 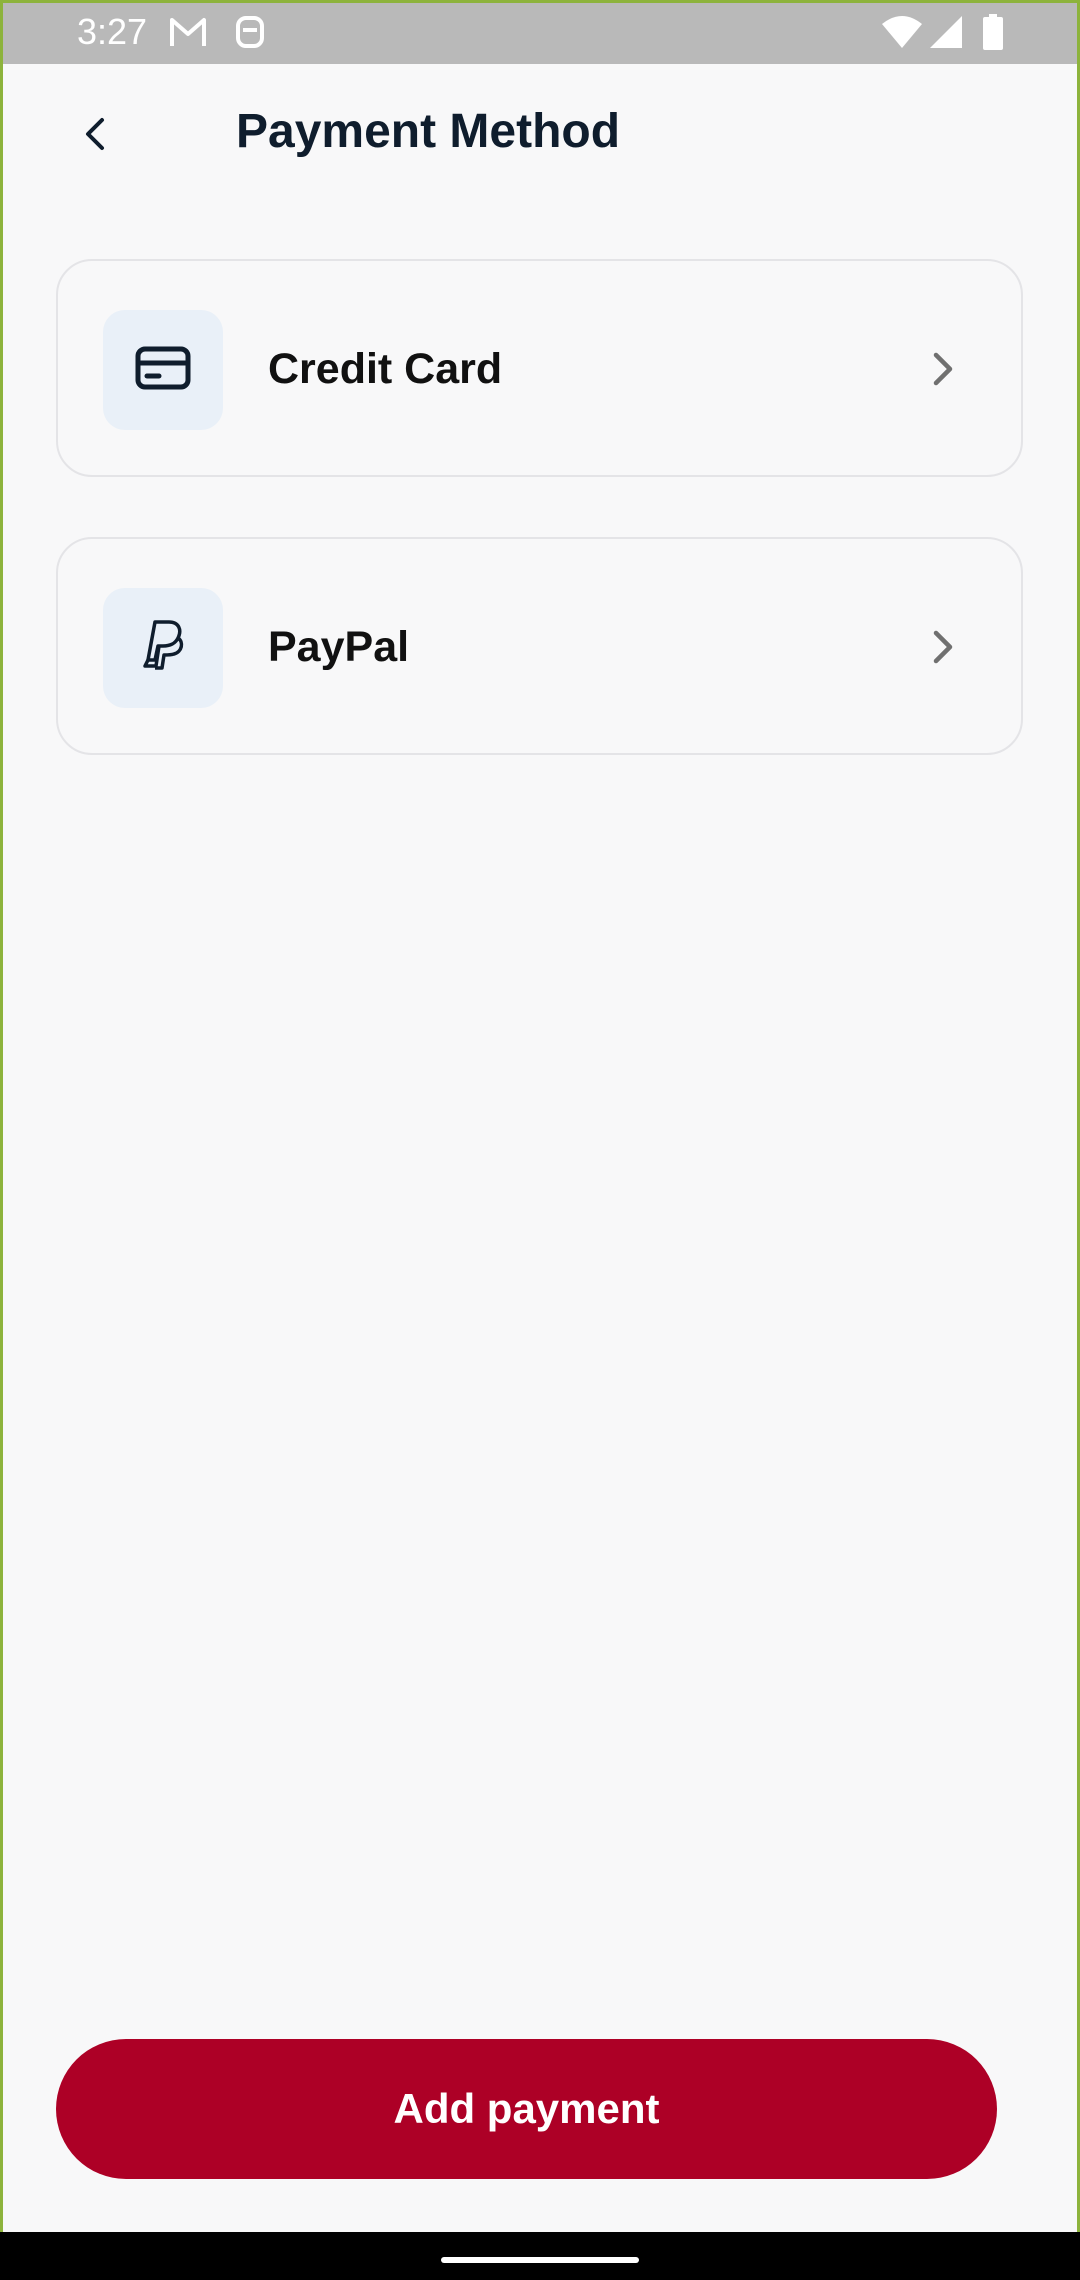 What do you see at coordinates (385, 369) in the screenshot?
I see `payment-method-label: Credit Card` at bounding box center [385, 369].